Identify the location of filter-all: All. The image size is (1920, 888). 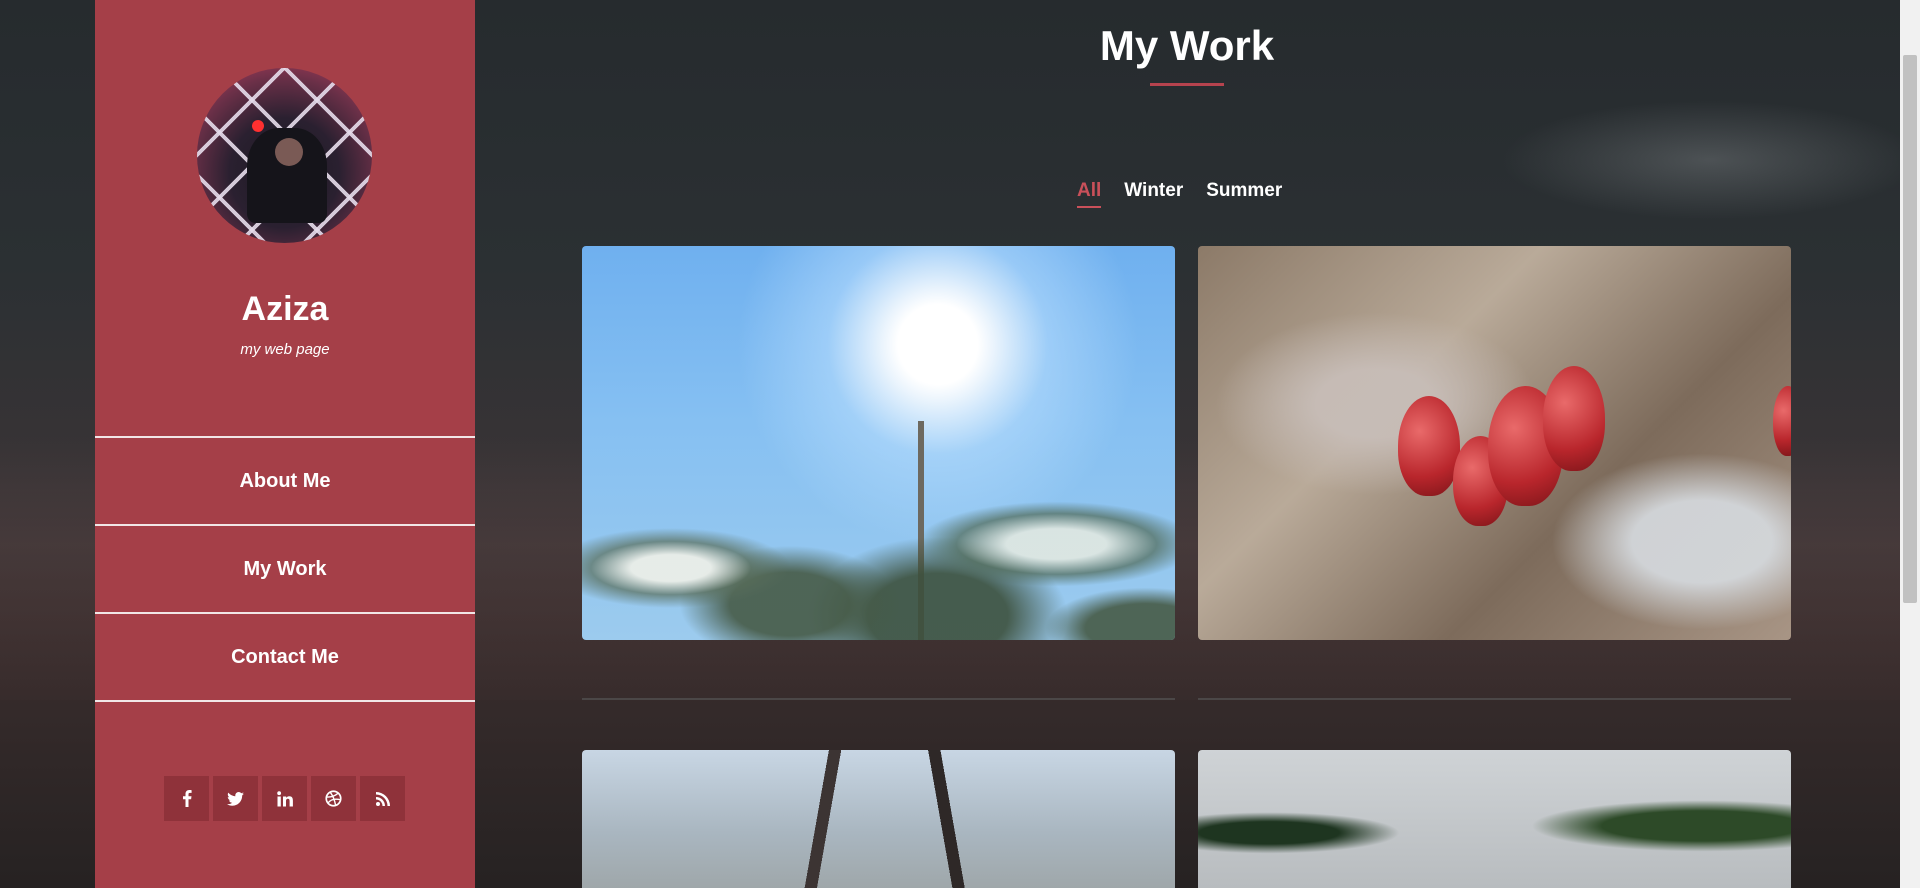
(1089, 194).